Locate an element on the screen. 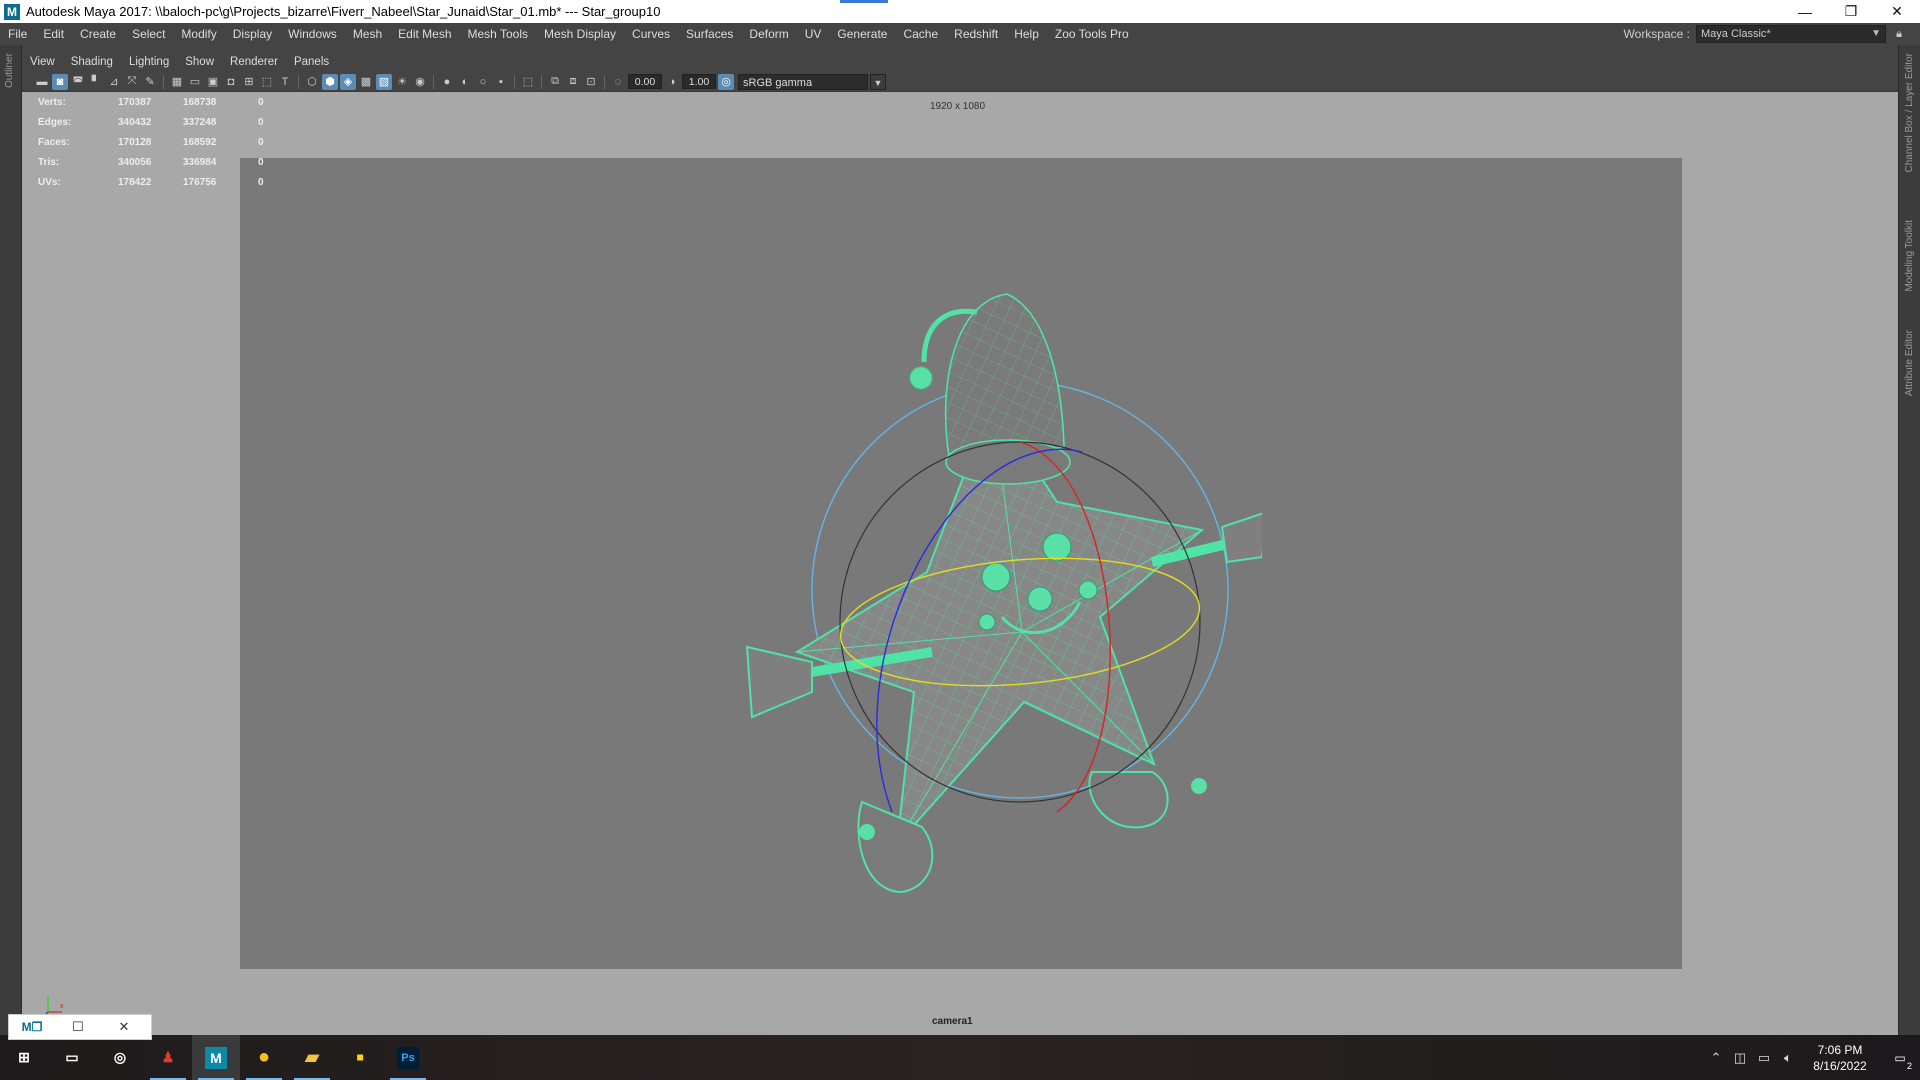 This screenshot has width=1920, height=1080. menu-redshift: Redshift is located at coordinates (976, 34).